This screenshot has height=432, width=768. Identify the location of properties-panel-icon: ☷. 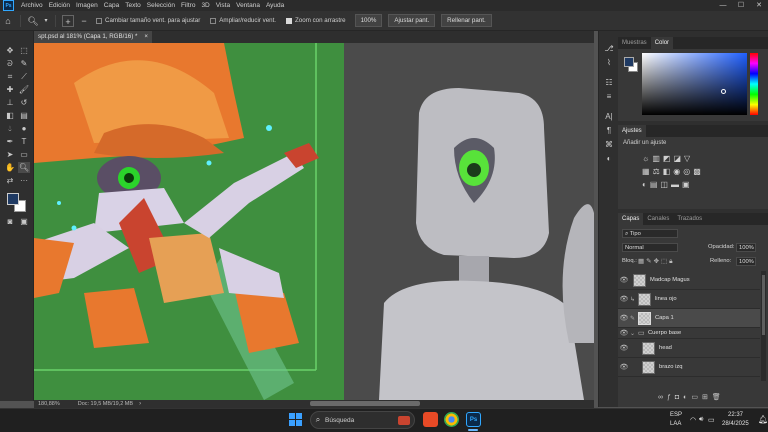
(609, 82).